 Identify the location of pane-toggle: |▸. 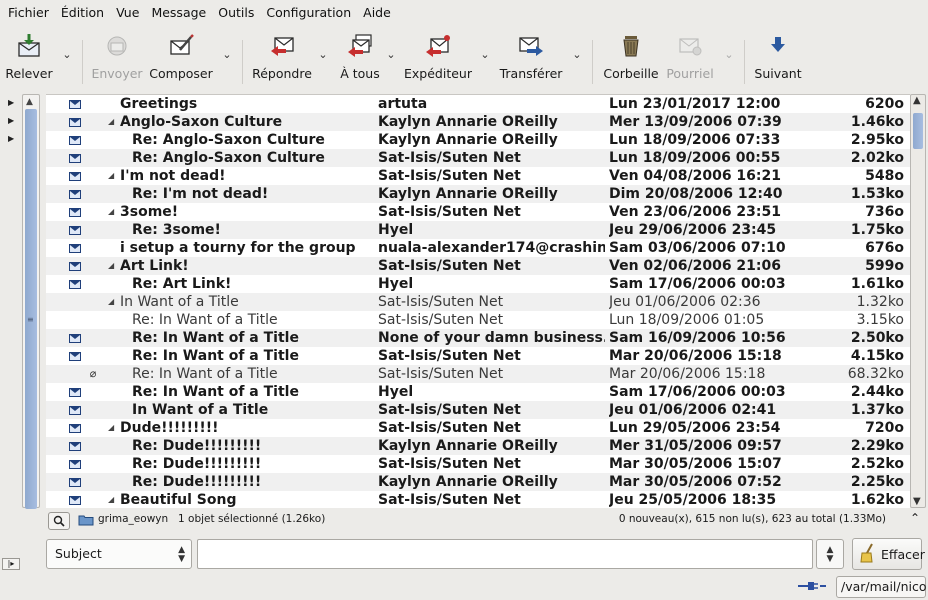
(12, 555).